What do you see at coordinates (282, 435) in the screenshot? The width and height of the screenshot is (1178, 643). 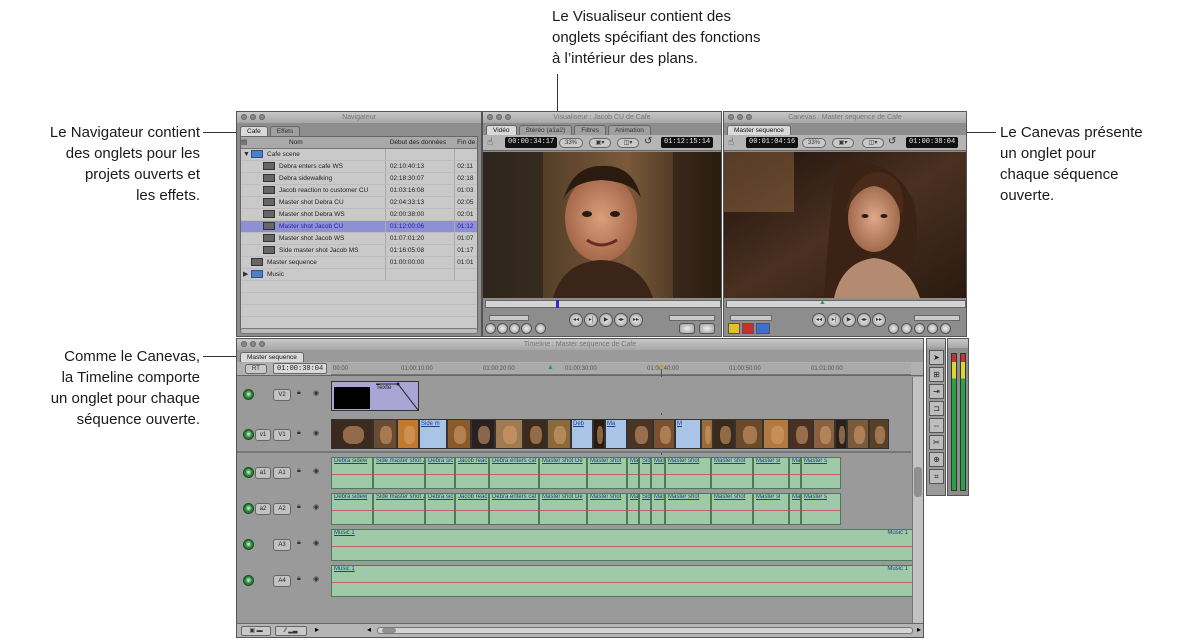 I see `track-name: V1` at bounding box center [282, 435].